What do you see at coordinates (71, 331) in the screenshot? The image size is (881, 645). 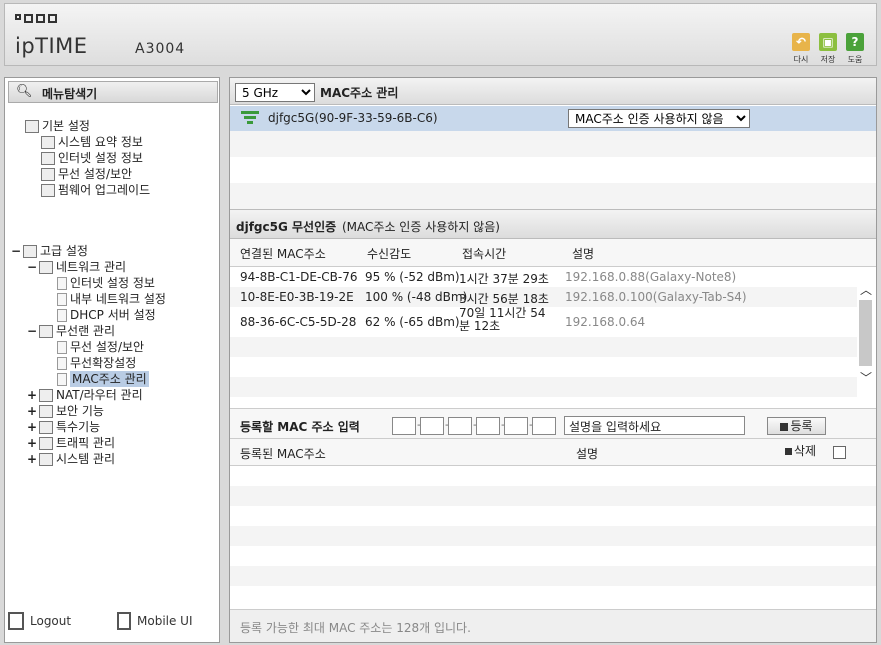 I see `tree-wireless-management: − 무선랜 관리` at bounding box center [71, 331].